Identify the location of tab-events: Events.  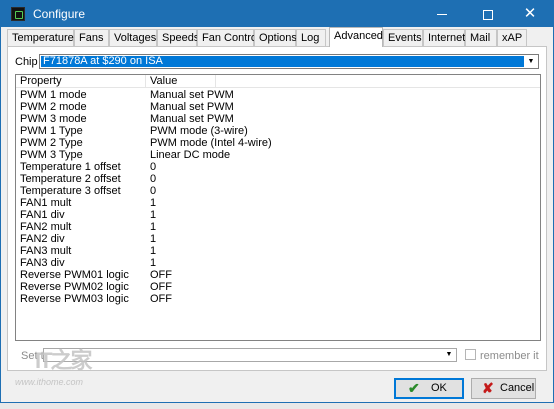
(403, 37).